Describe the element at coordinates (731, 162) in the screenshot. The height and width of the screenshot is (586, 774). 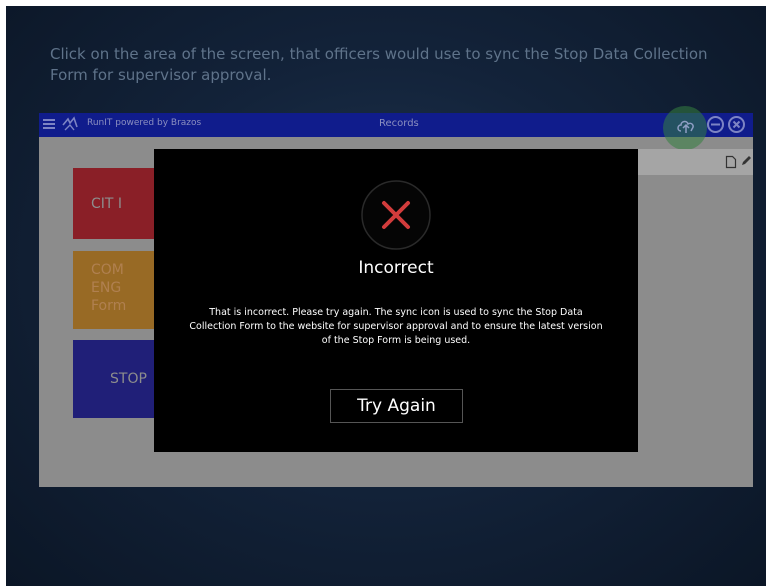
I see `document-icon` at that location.